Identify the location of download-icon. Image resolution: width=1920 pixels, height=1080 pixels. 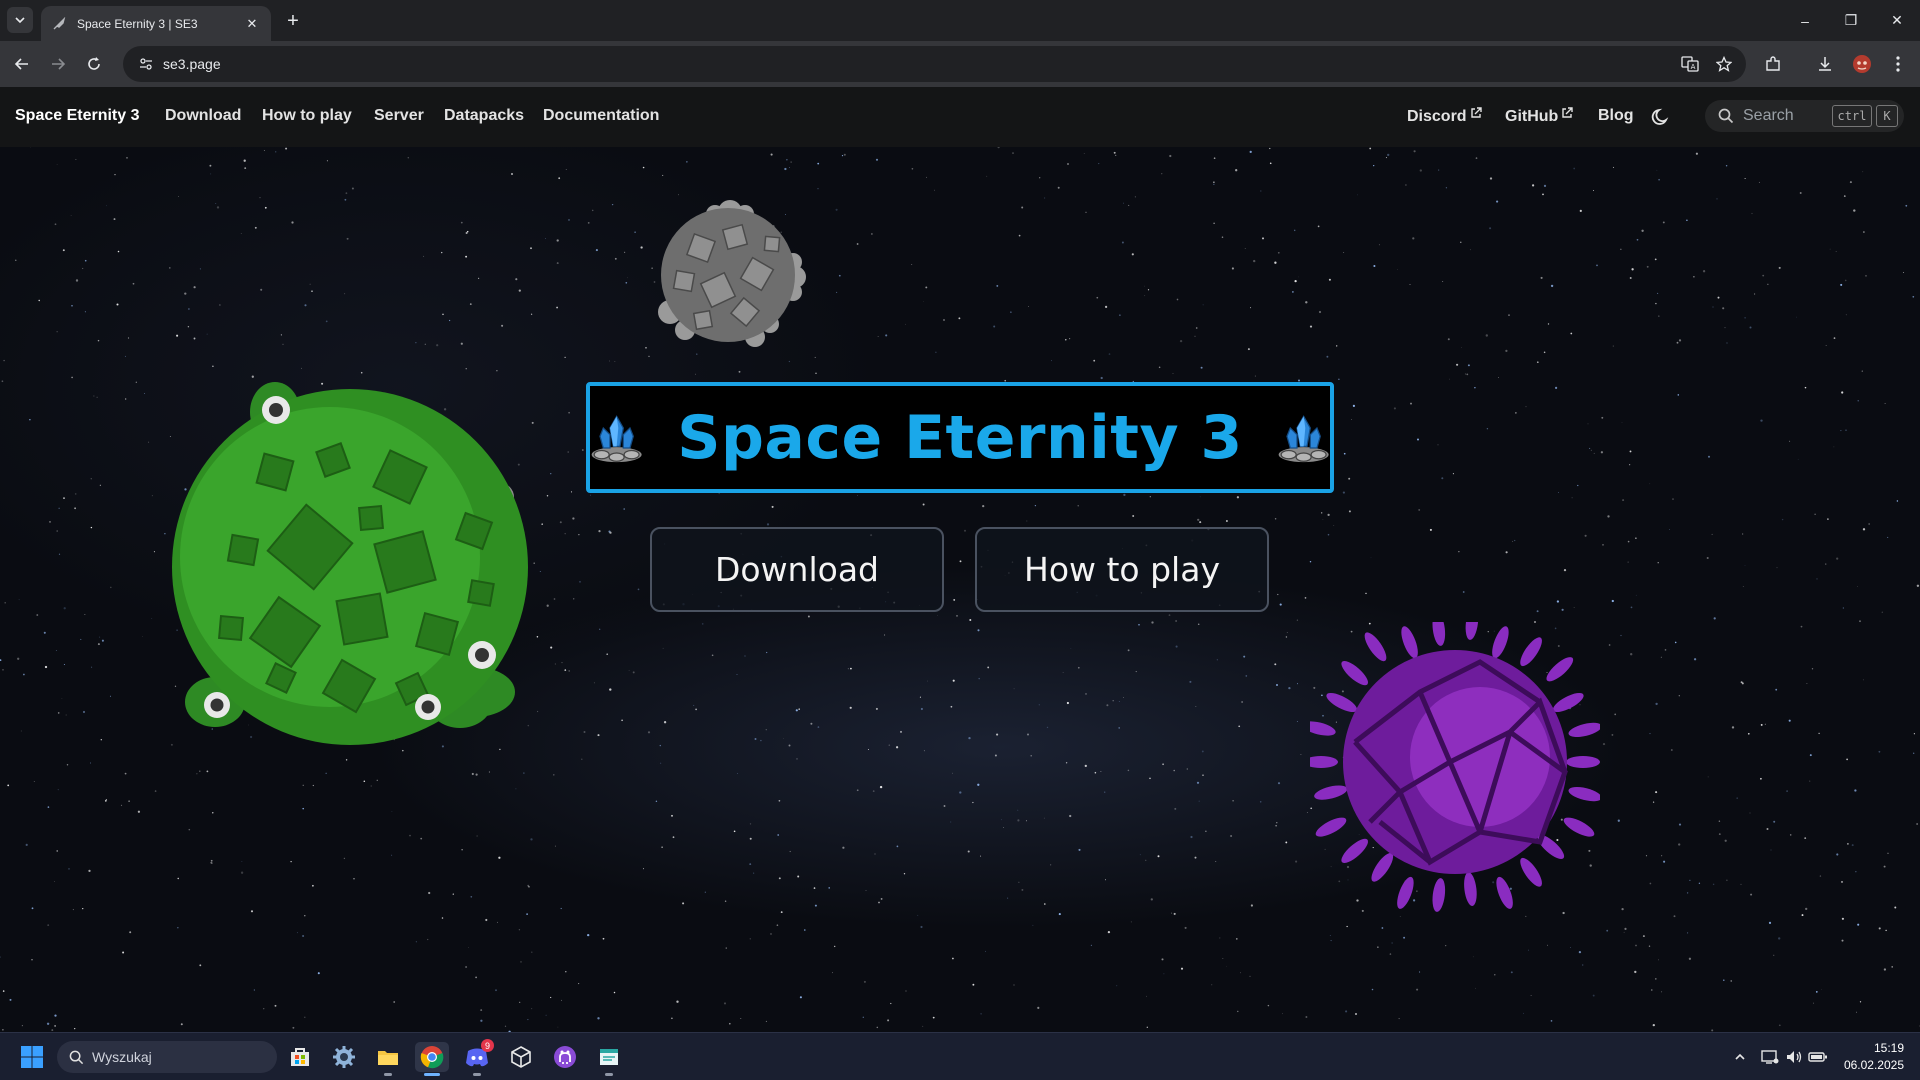
(1825, 64).